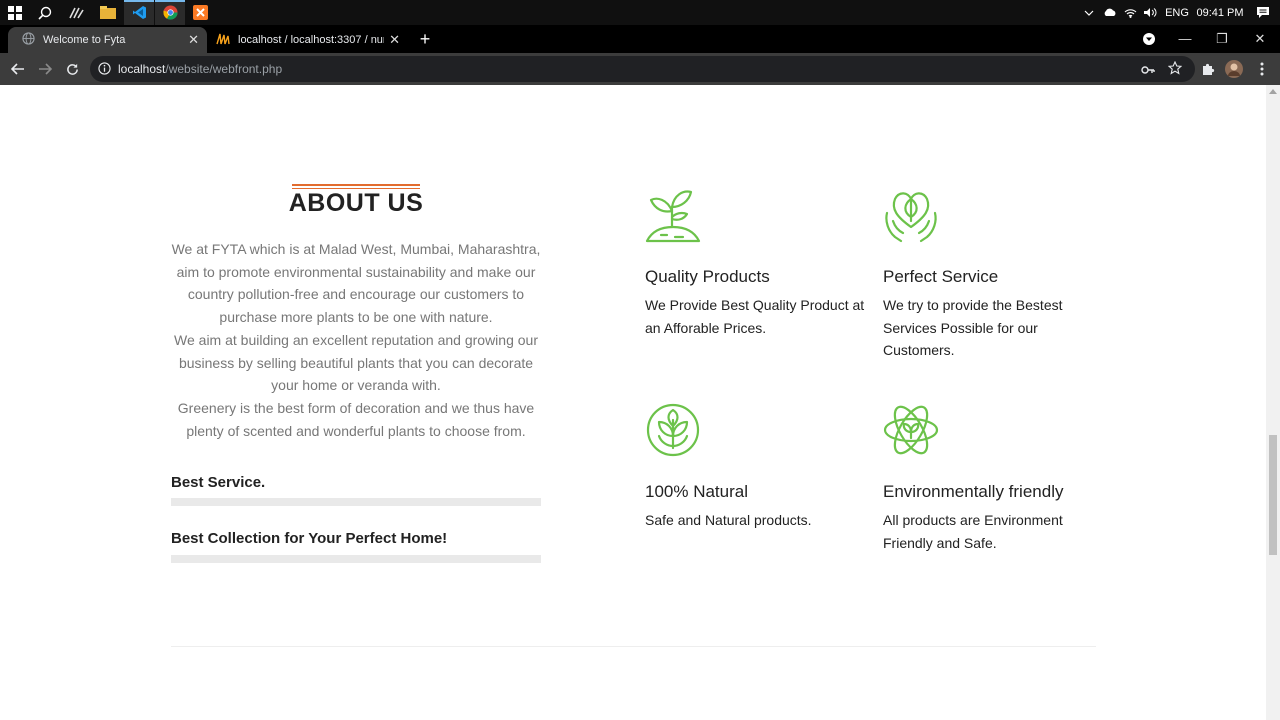  I want to click on tab-title: localhost / localhost:3307 / nurse, so click(311, 40).